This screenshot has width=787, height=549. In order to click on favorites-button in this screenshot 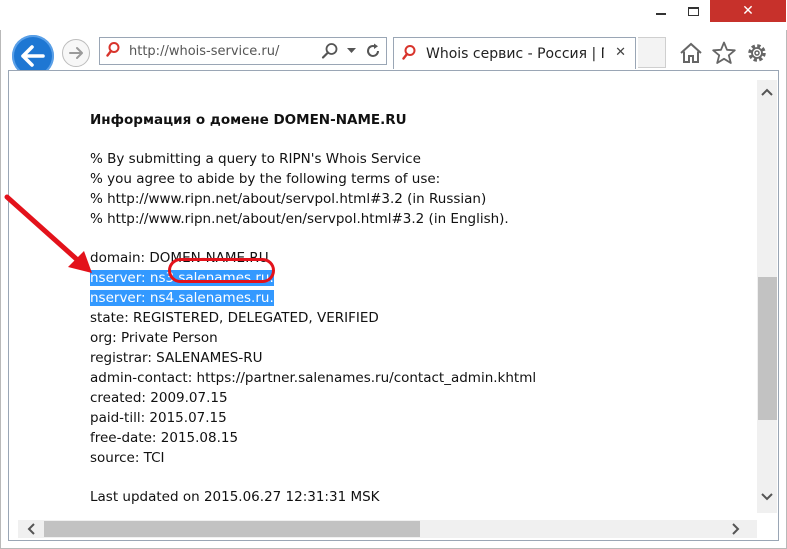, I will do `click(724, 53)`.